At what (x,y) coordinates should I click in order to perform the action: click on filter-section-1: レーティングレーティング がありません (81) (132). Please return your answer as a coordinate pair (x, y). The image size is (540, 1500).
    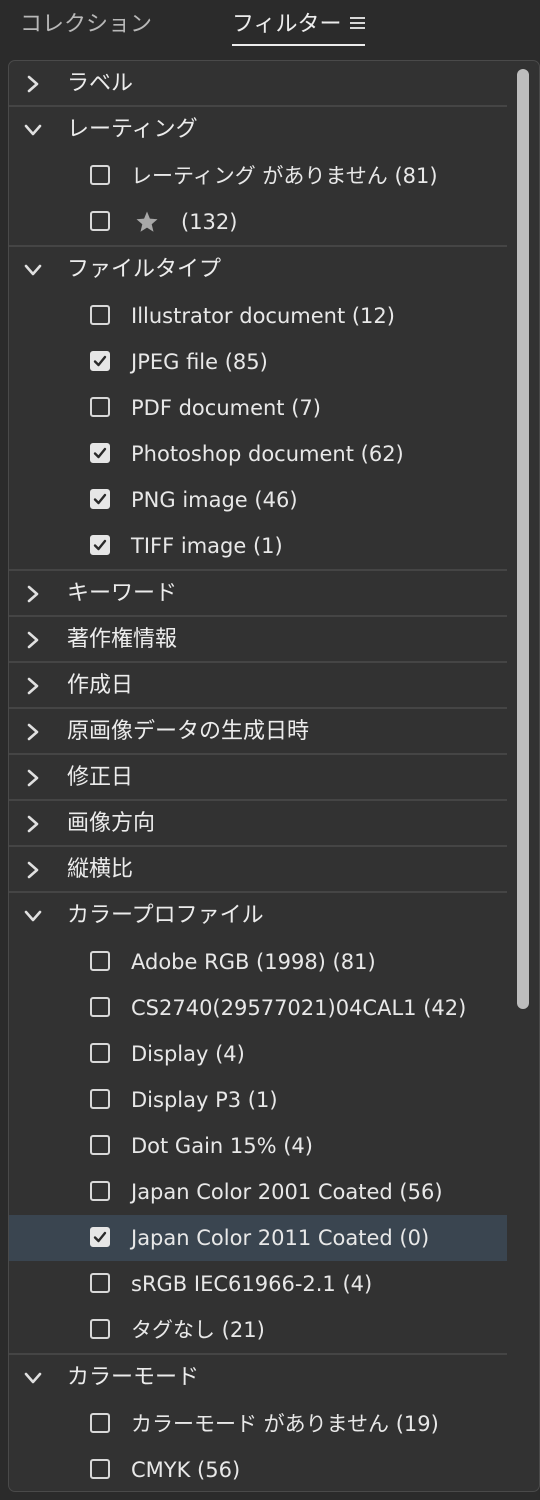
    Looking at the image, I should click on (258, 177).